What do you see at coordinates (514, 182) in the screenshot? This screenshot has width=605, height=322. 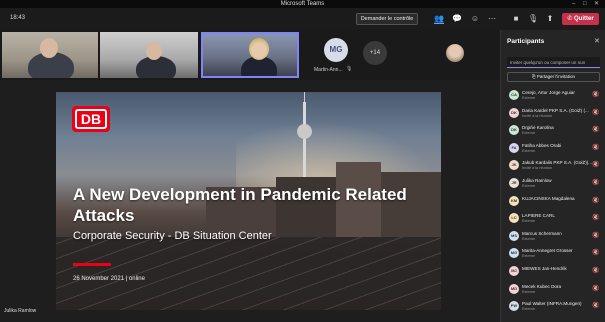 I see `avatar: JR` at bounding box center [514, 182].